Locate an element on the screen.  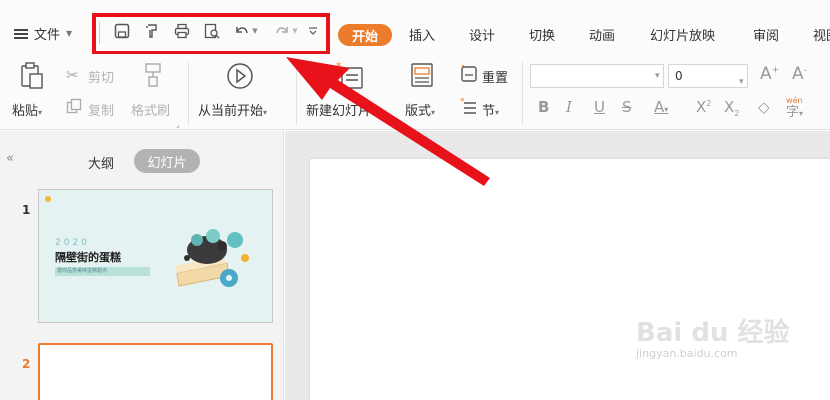
phonetic-guide-icon: wén 字▾ is located at coordinates (794, 107).